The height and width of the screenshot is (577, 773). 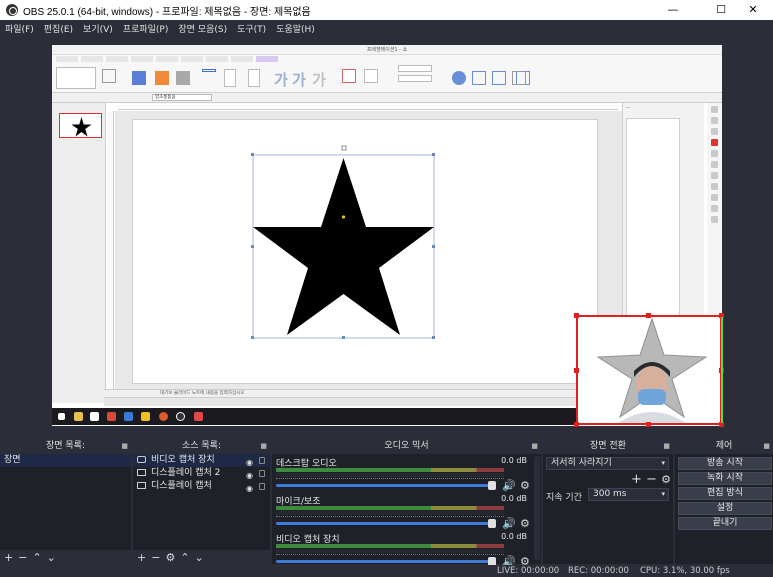 I want to click on green-crop-edge, so click(x=722, y=370).